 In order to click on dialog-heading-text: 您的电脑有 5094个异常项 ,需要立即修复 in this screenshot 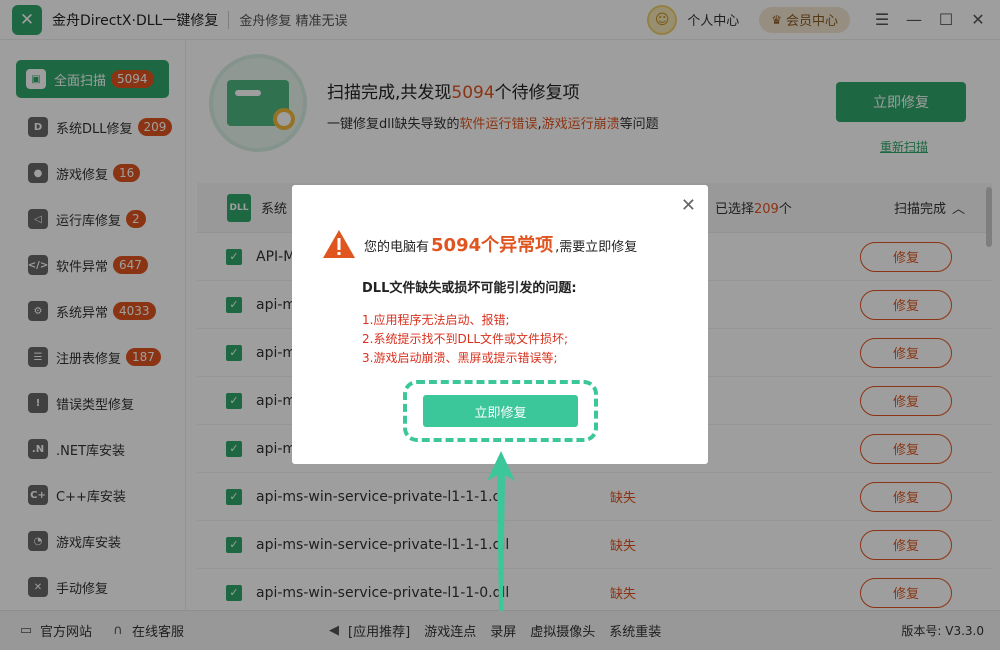, I will do `click(500, 244)`.